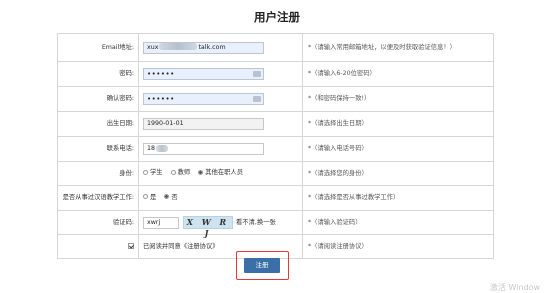 This screenshot has width=554, height=293. I want to click on phone-field: 18, so click(203, 149).